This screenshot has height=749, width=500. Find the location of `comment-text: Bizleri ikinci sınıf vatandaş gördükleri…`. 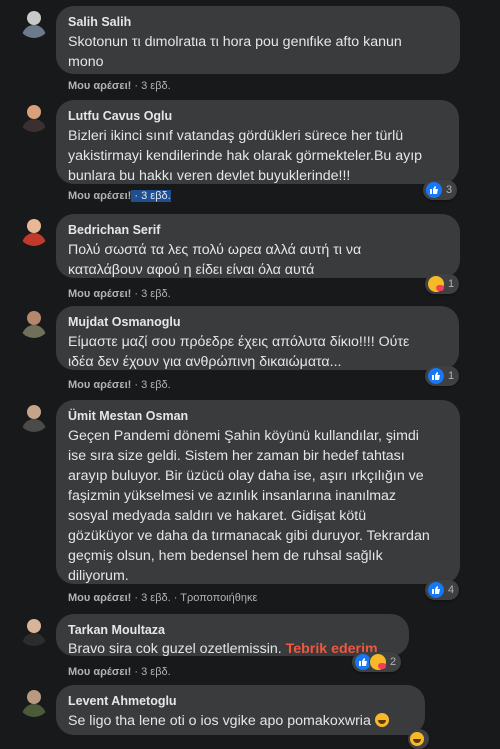

comment-text: Bizleri ikinci sınıf vatandaş gördükleri… is located at coordinates (257, 156).